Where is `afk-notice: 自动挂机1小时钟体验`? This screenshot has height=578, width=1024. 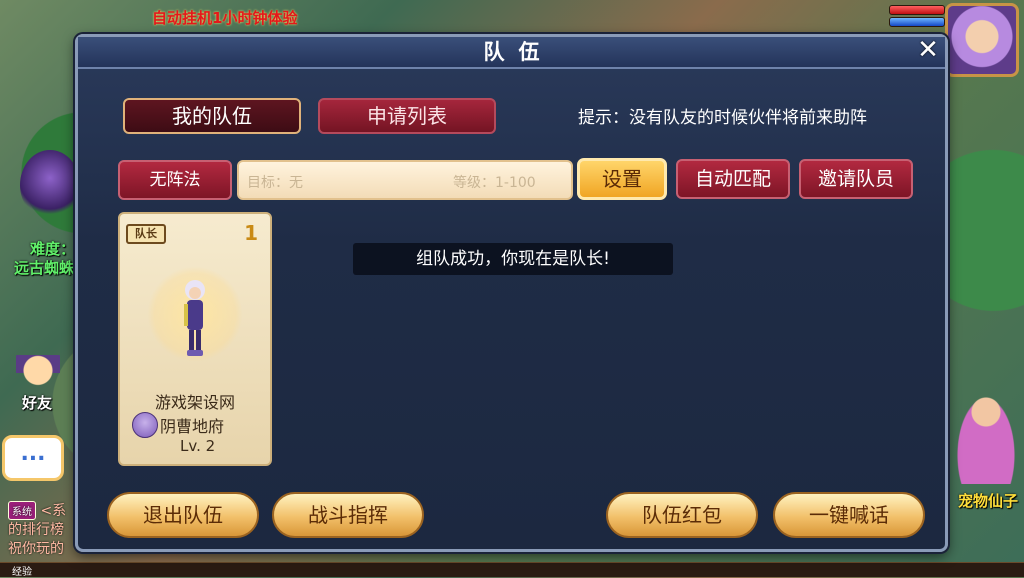 afk-notice: 自动挂机1小时钟体验 is located at coordinates (224, 17).